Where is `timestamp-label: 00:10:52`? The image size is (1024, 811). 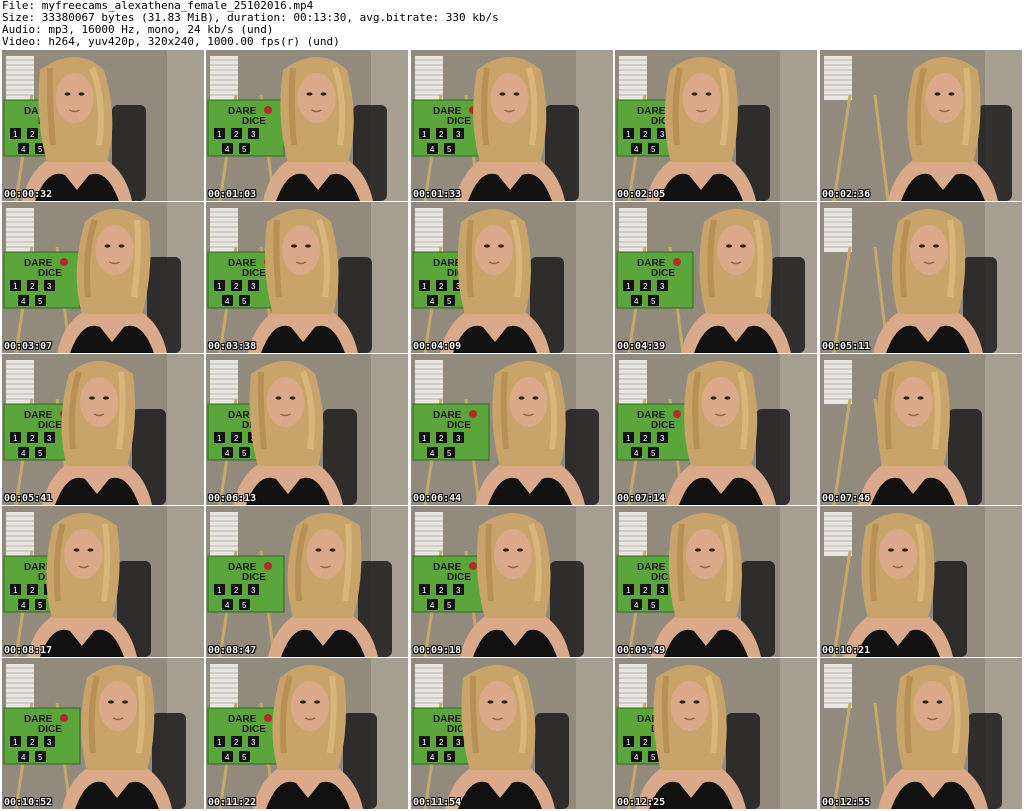 timestamp-label: 00:10:52 is located at coordinates (28, 802).